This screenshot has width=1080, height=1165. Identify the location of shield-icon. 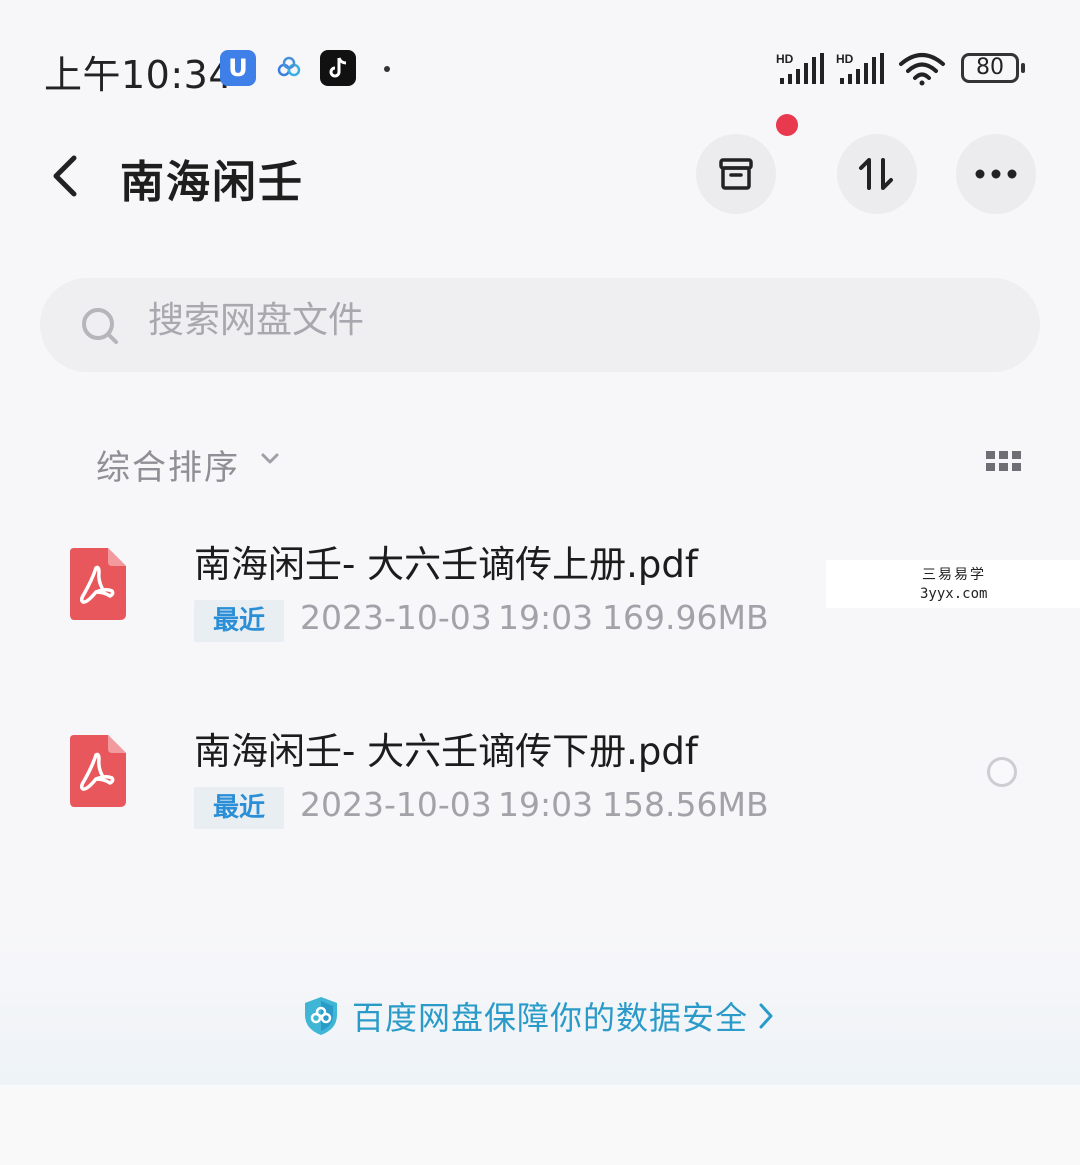
(321, 1016).